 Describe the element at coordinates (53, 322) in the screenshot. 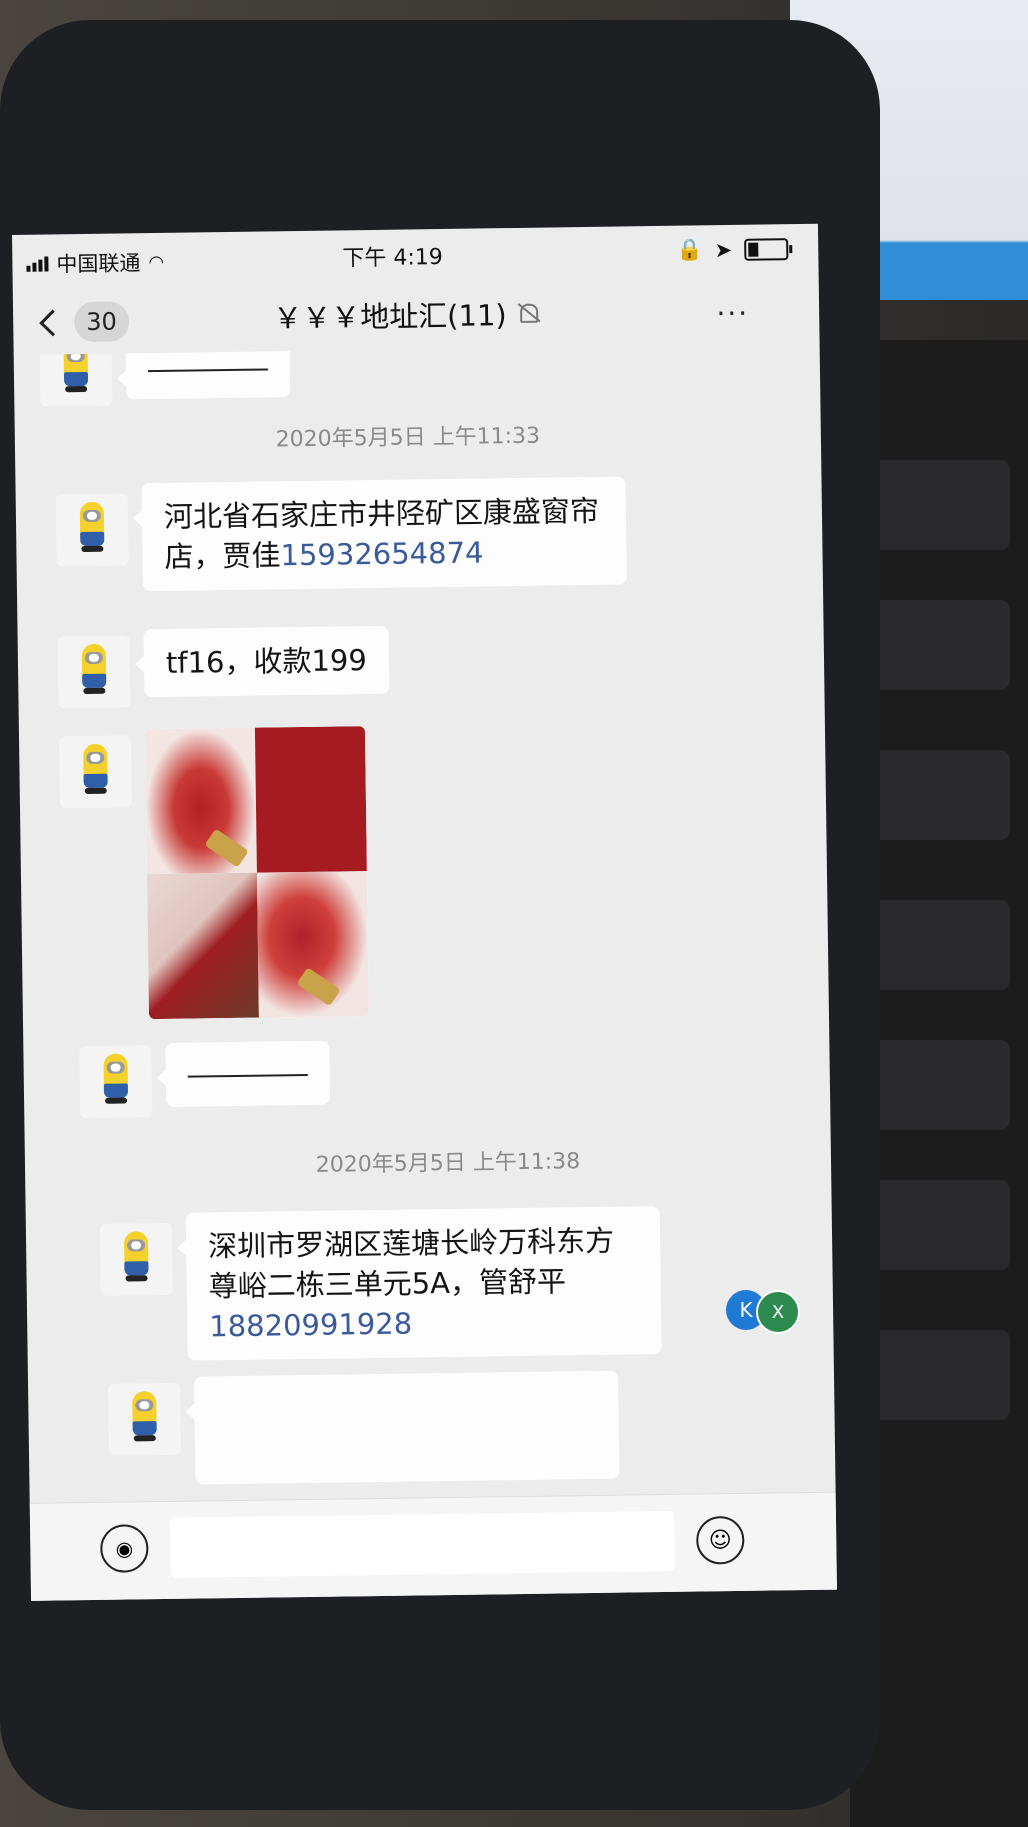

I see `chevron-left-icon` at that location.